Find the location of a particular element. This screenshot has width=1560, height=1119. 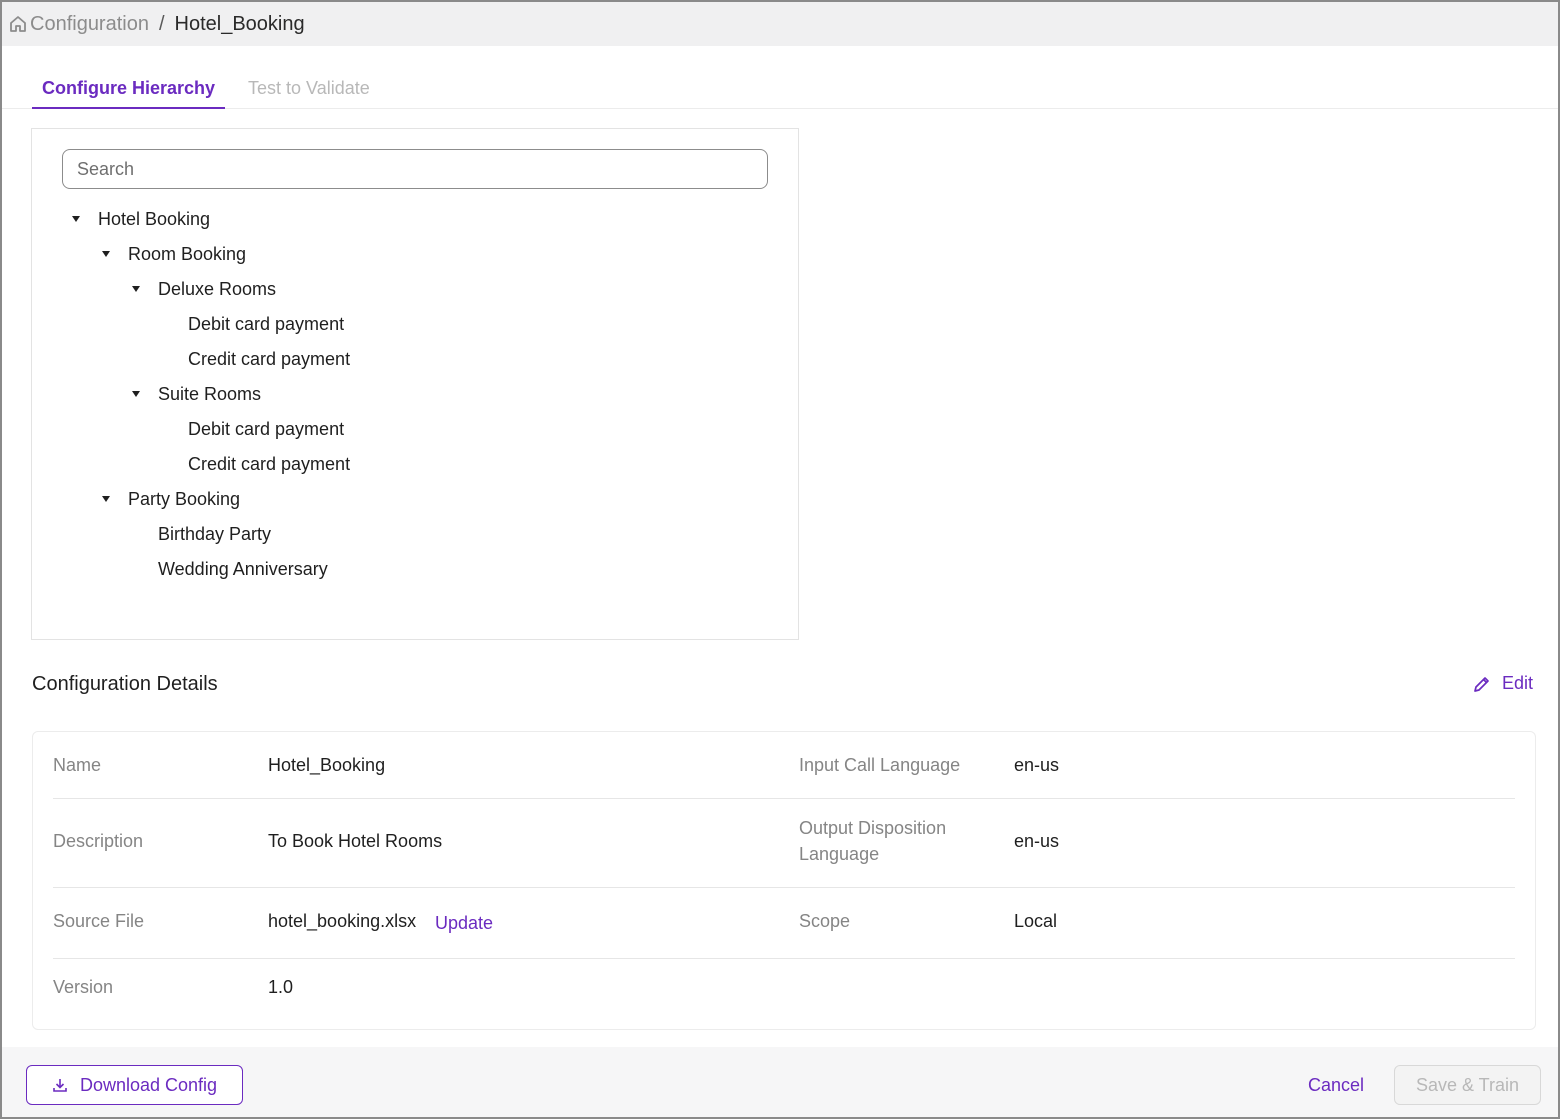

tree-node-wedding-anniversary: Wedding Anniversary is located at coordinates (243, 569).